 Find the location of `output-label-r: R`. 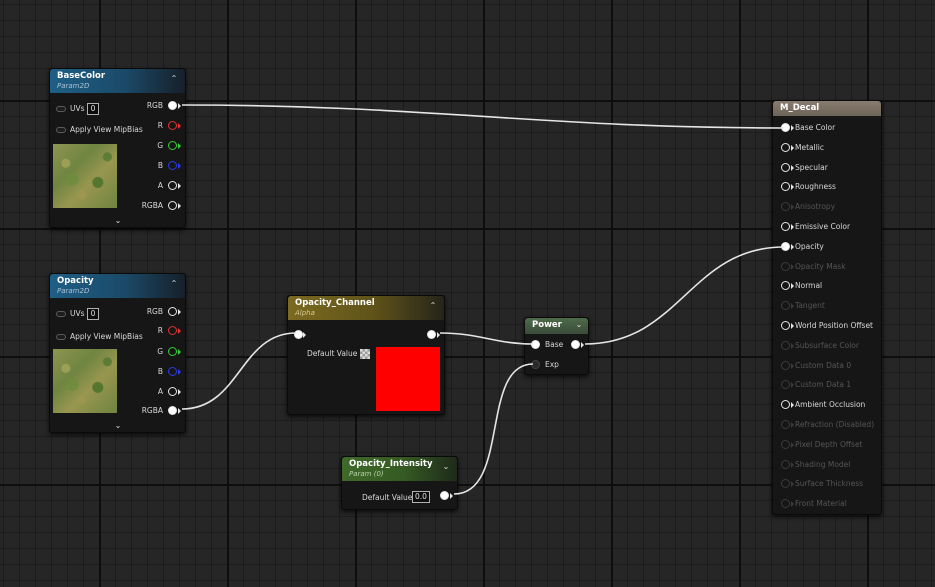

output-label-r: R is located at coordinates (160, 125).